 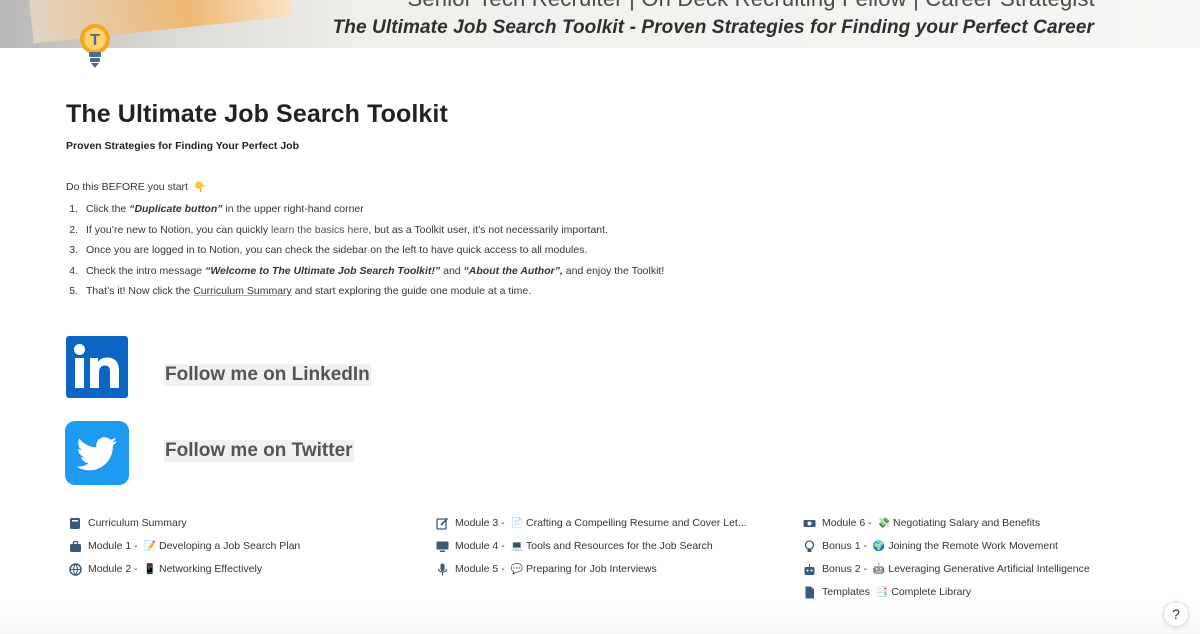 I want to click on step-number: 4., so click(x=73, y=270).